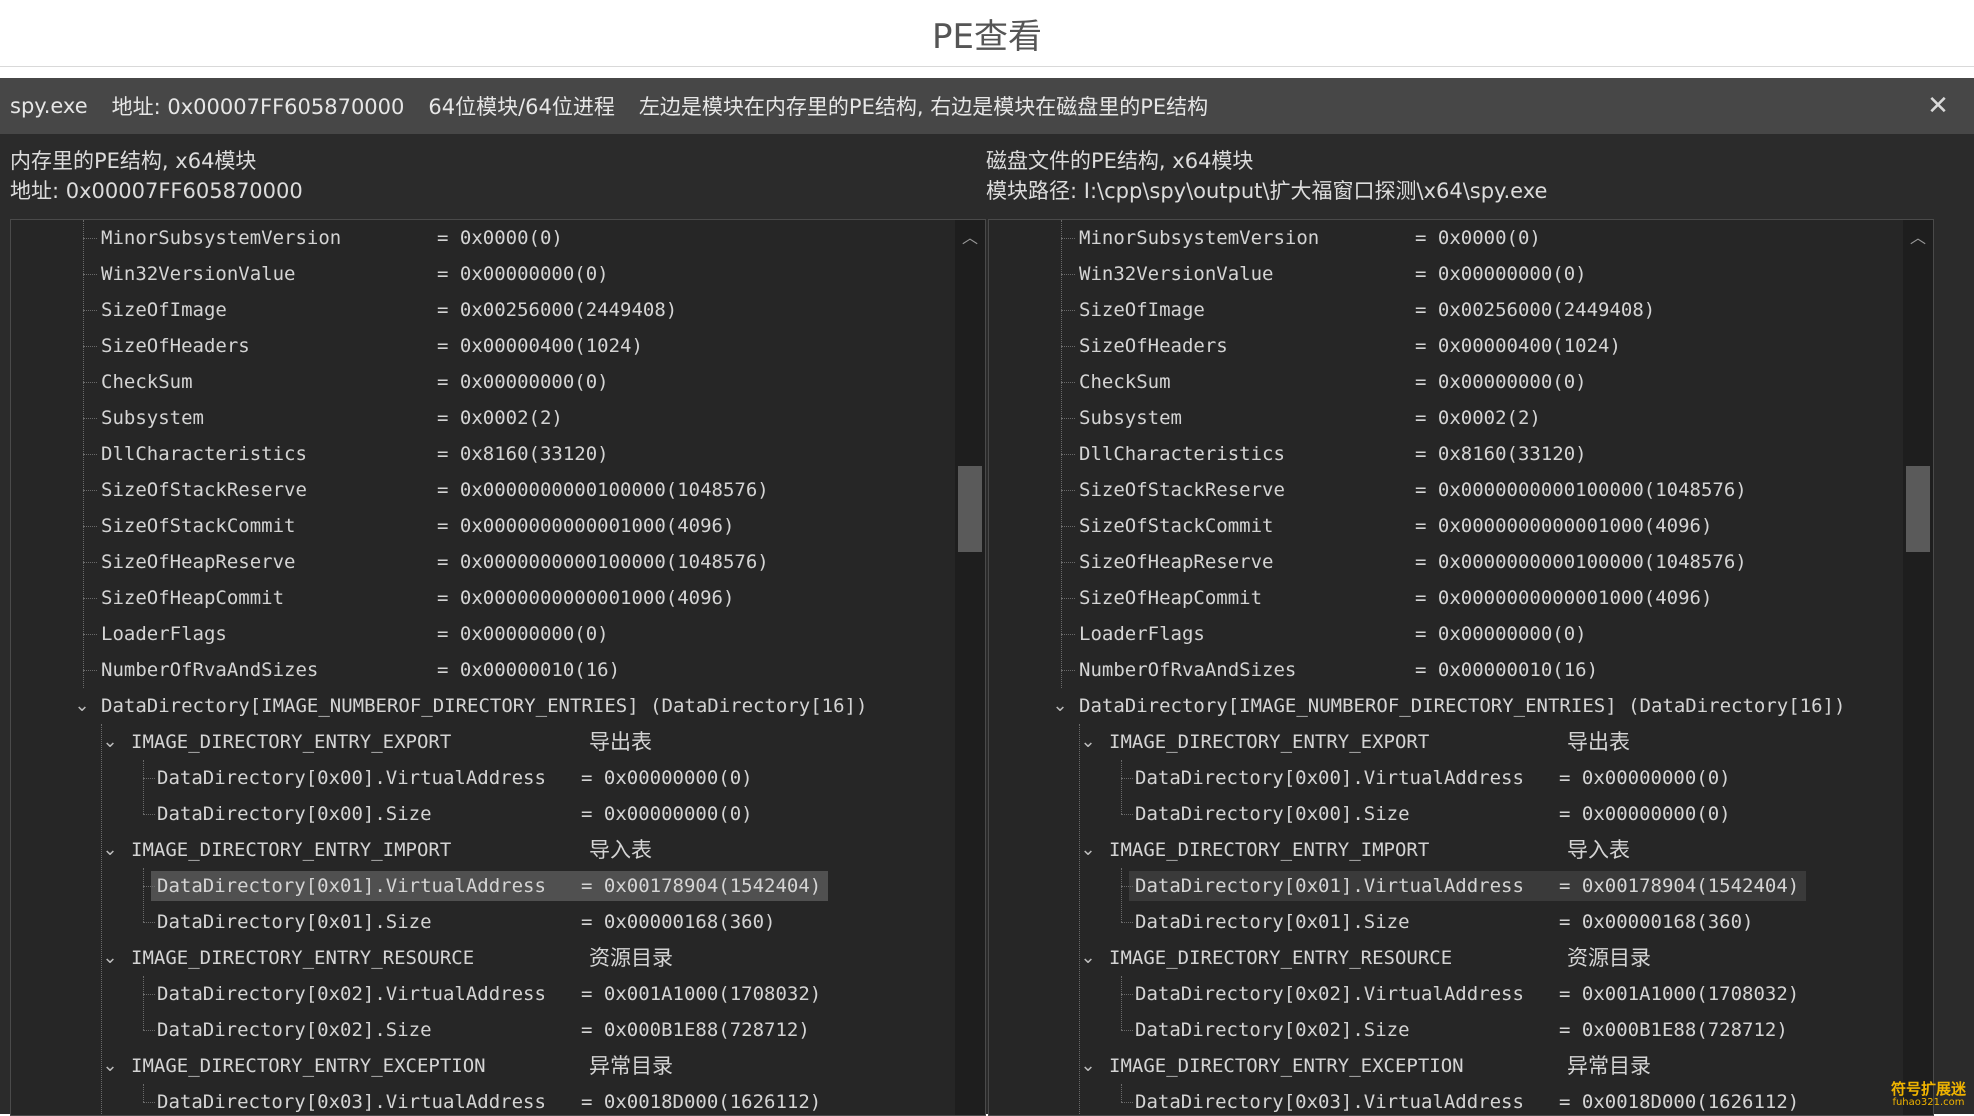  Describe the element at coordinates (294, 814) in the screenshot. I see `entry-field-name: DataDirectory[0x00].Size` at that location.